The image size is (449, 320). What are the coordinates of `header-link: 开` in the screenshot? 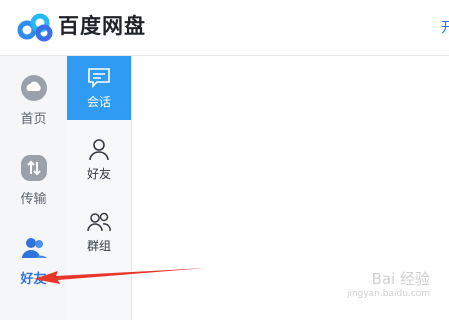 It's located at (445, 27).